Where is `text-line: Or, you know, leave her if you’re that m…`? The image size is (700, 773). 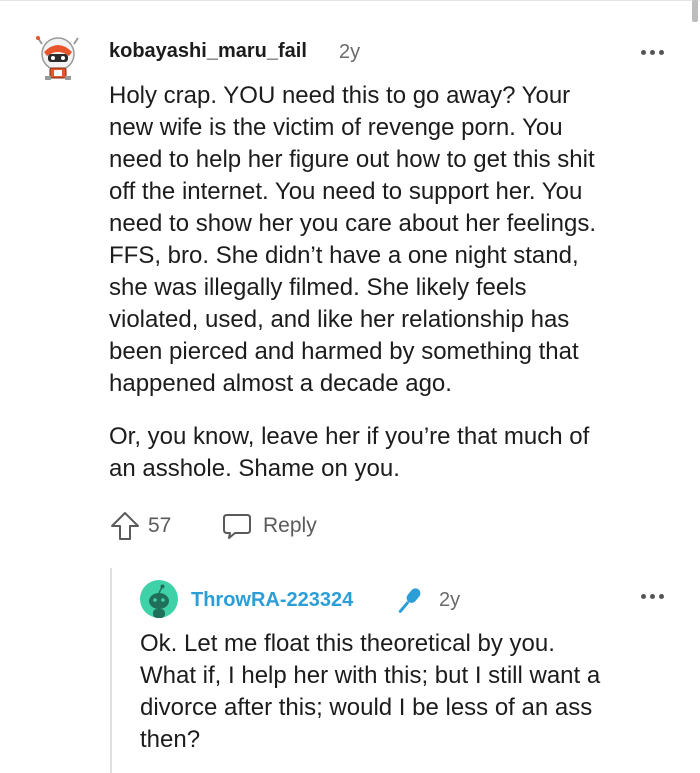 text-line: Or, you know, leave her if you’re that m… is located at coordinates (349, 436).